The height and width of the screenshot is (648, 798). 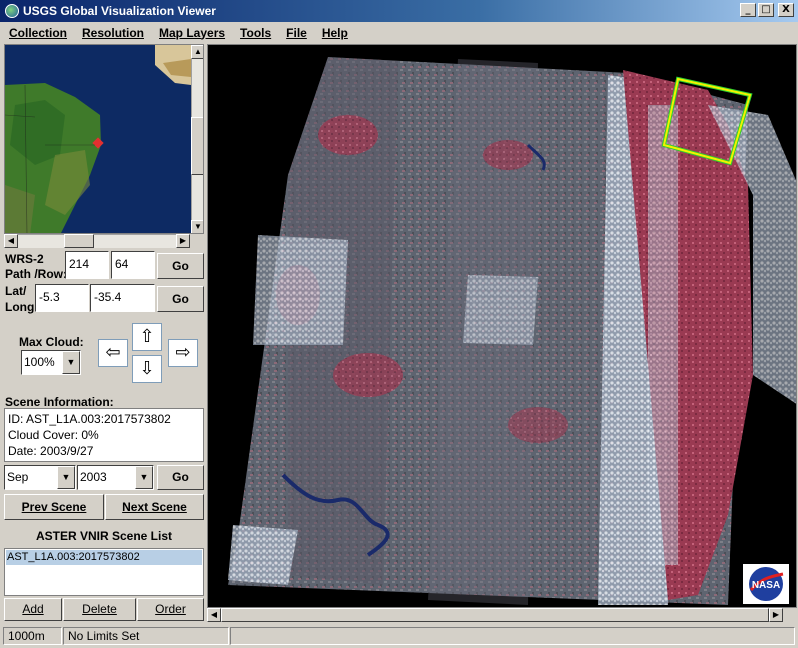 I want to click on longitude-input: -35.4, so click(x=122, y=298).